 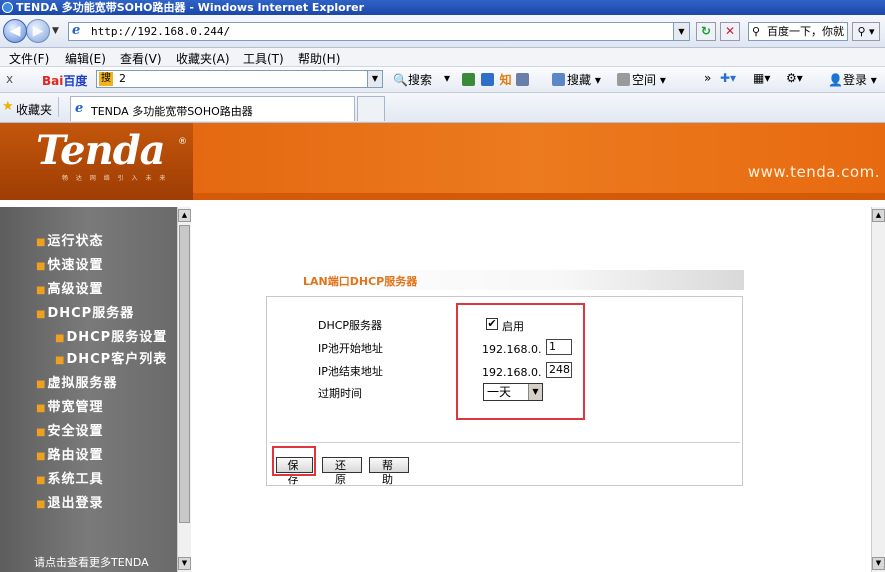 What do you see at coordinates (29, 58) in the screenshot?
I see `menu-file: 文件(F)` at bounding box center [29, 58].